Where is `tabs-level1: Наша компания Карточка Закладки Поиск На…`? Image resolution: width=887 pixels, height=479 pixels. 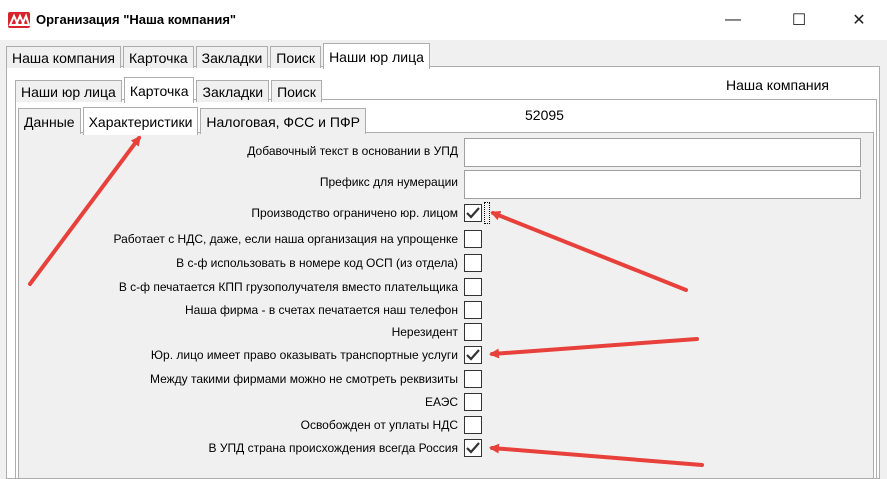 tabs-level1: Наша компания Карточка Закладки Поиск На… is located at coordinates (219, 55).